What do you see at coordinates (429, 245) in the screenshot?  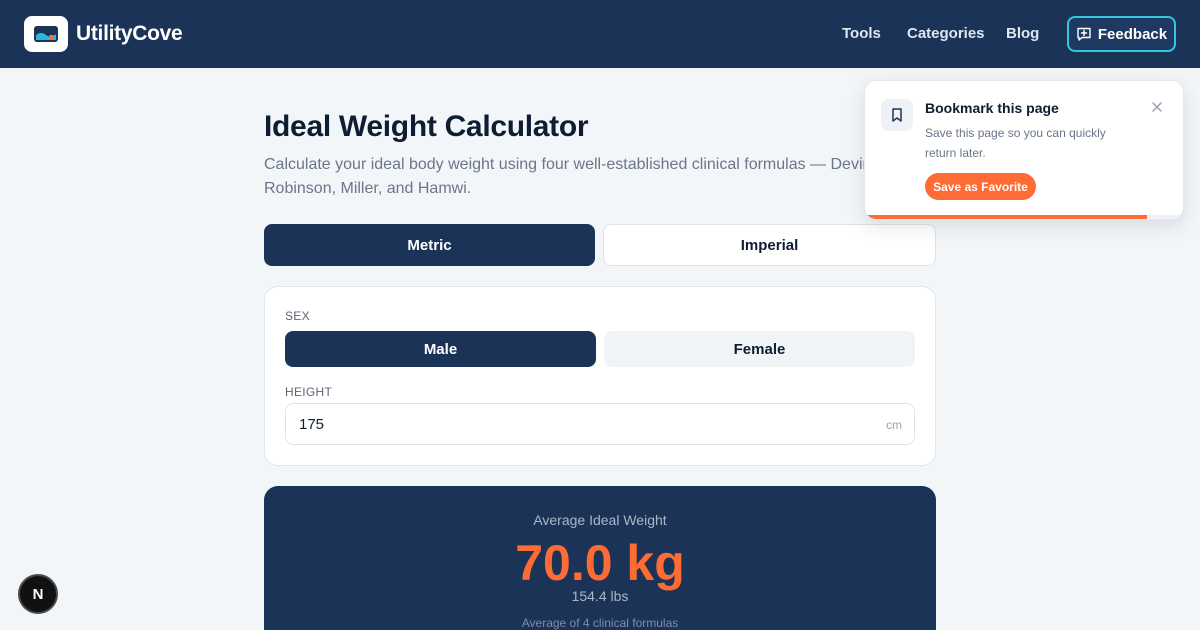 I see `metric-tab: Metric` at bounding box center [429, 245].